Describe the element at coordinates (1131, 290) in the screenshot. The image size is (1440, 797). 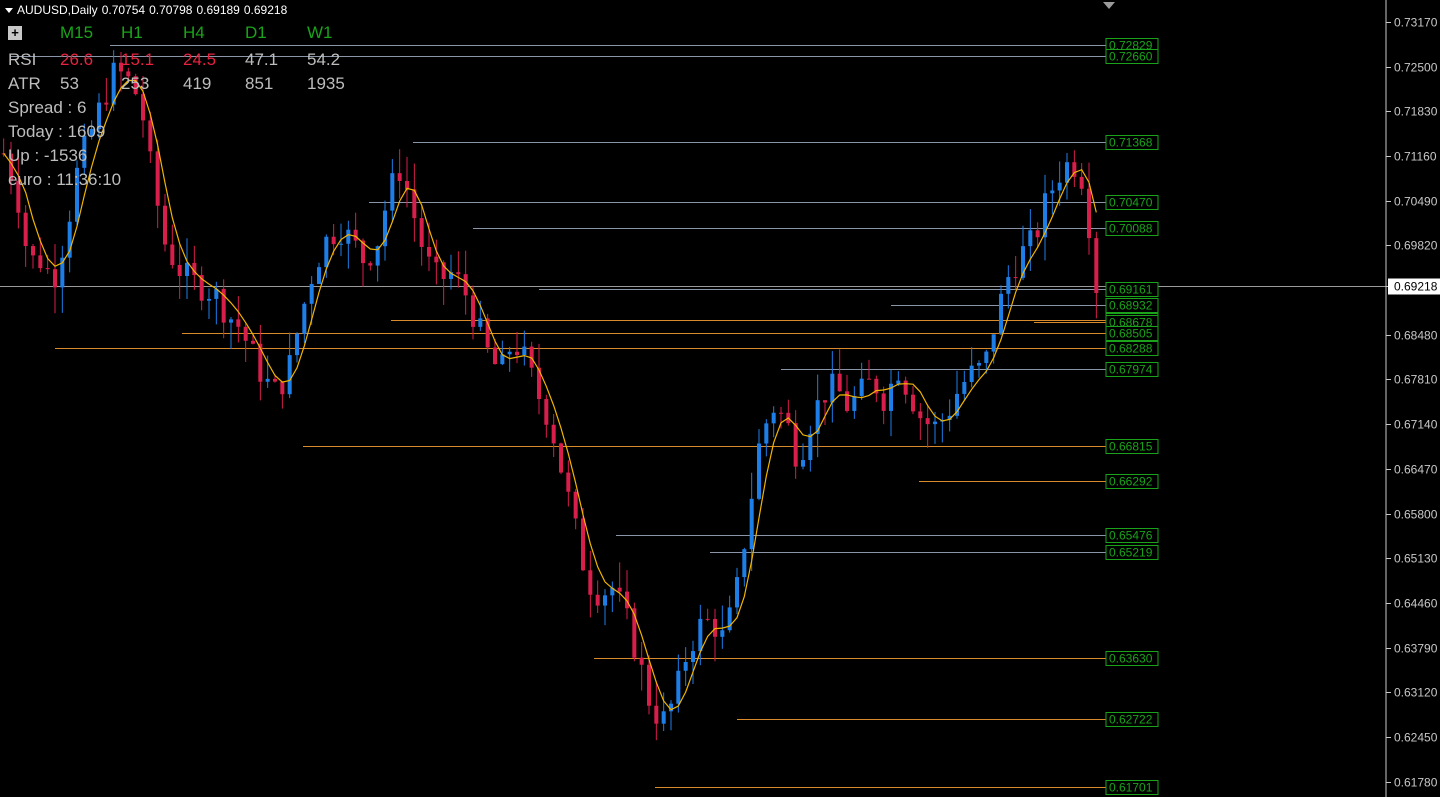
I see `level-label: 0.69161` at that location.